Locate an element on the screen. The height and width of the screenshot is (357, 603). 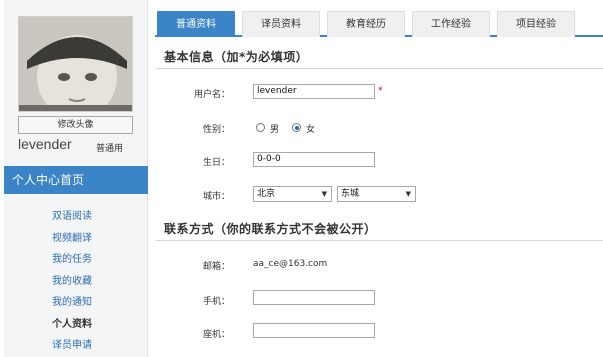
gender-label: 性别： is located at coordinates (216, 130).